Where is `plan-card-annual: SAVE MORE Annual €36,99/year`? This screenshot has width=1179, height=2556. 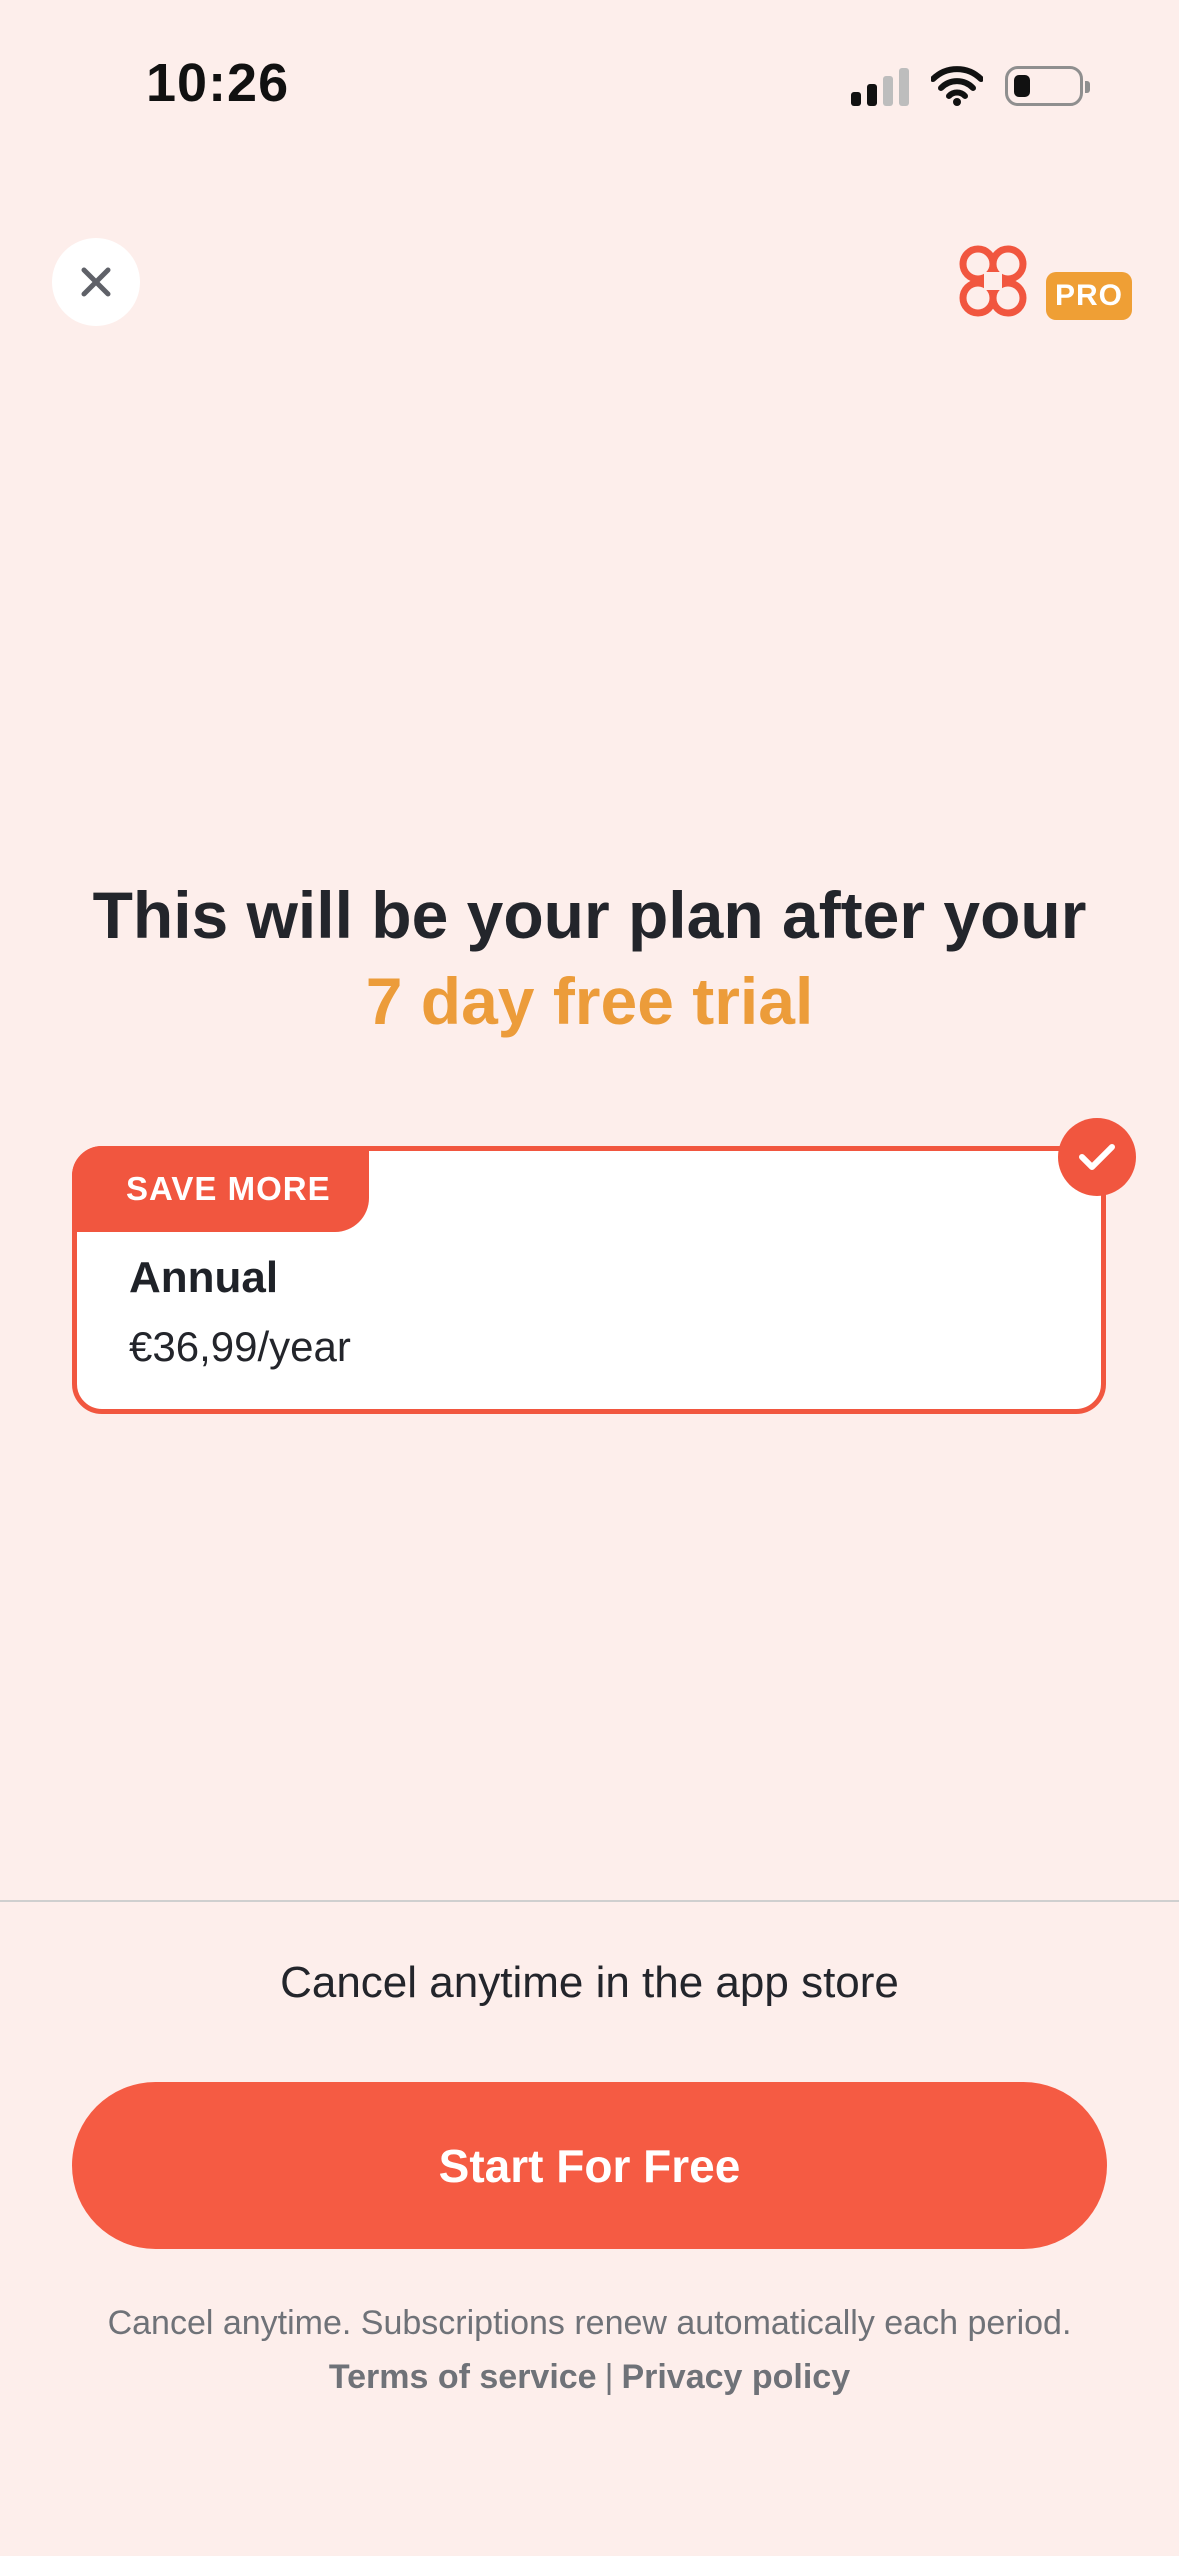
plan-card-annual: SAVE MORE Annual €36,99/year is located at coordinates (589, 1280).